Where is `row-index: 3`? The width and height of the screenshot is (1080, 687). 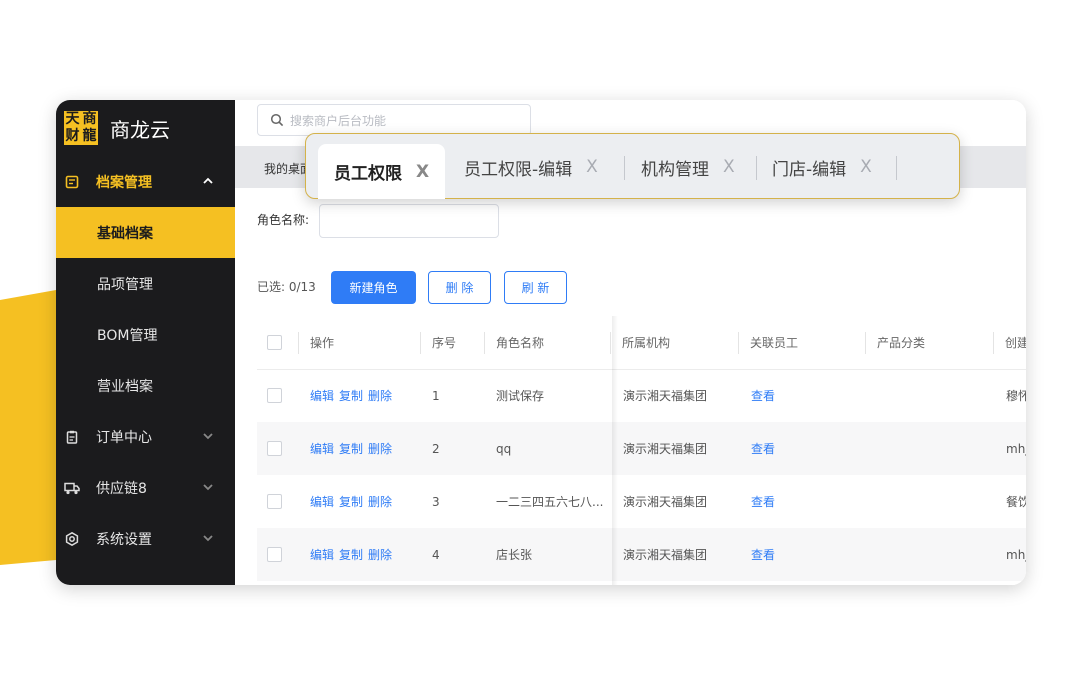 row-index: 3 is located at coordinates (436, 501).